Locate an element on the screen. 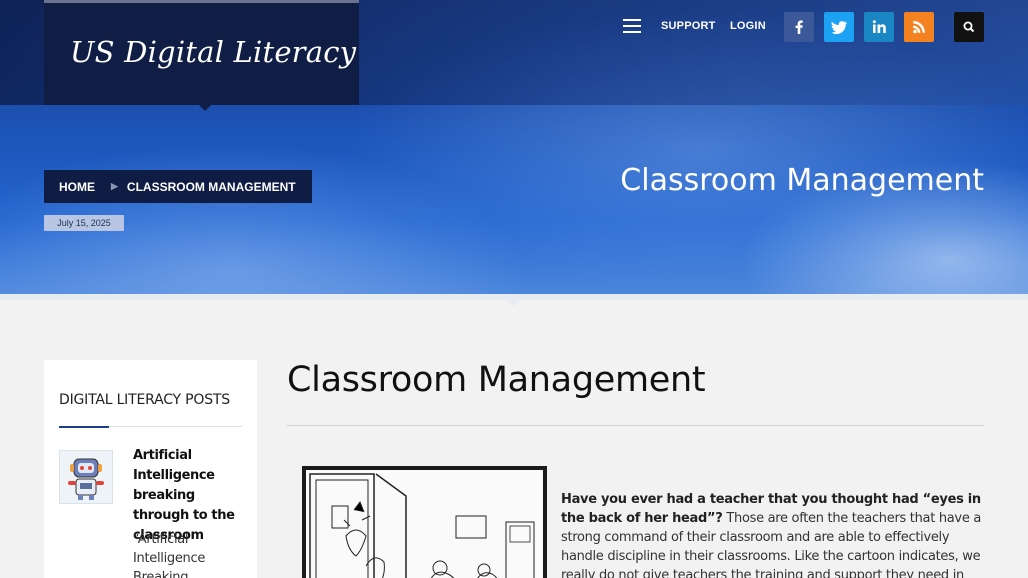  rss-icon is located at coordinates (919, 27).